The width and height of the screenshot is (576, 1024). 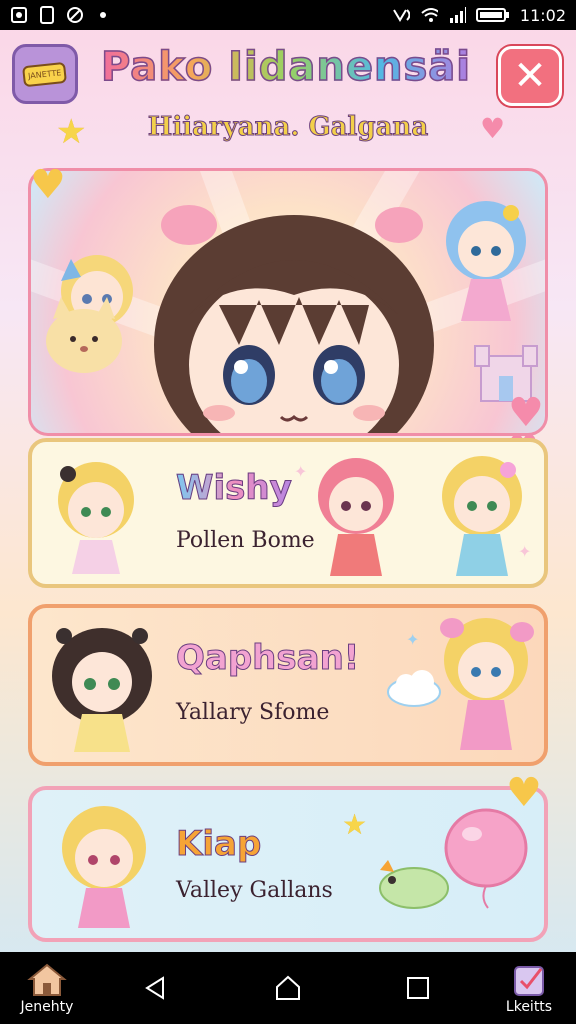 What do you see at coordinates (529, 981) in the screenshot?
I see `clipboard-icon` at bounding box center [529, 981].